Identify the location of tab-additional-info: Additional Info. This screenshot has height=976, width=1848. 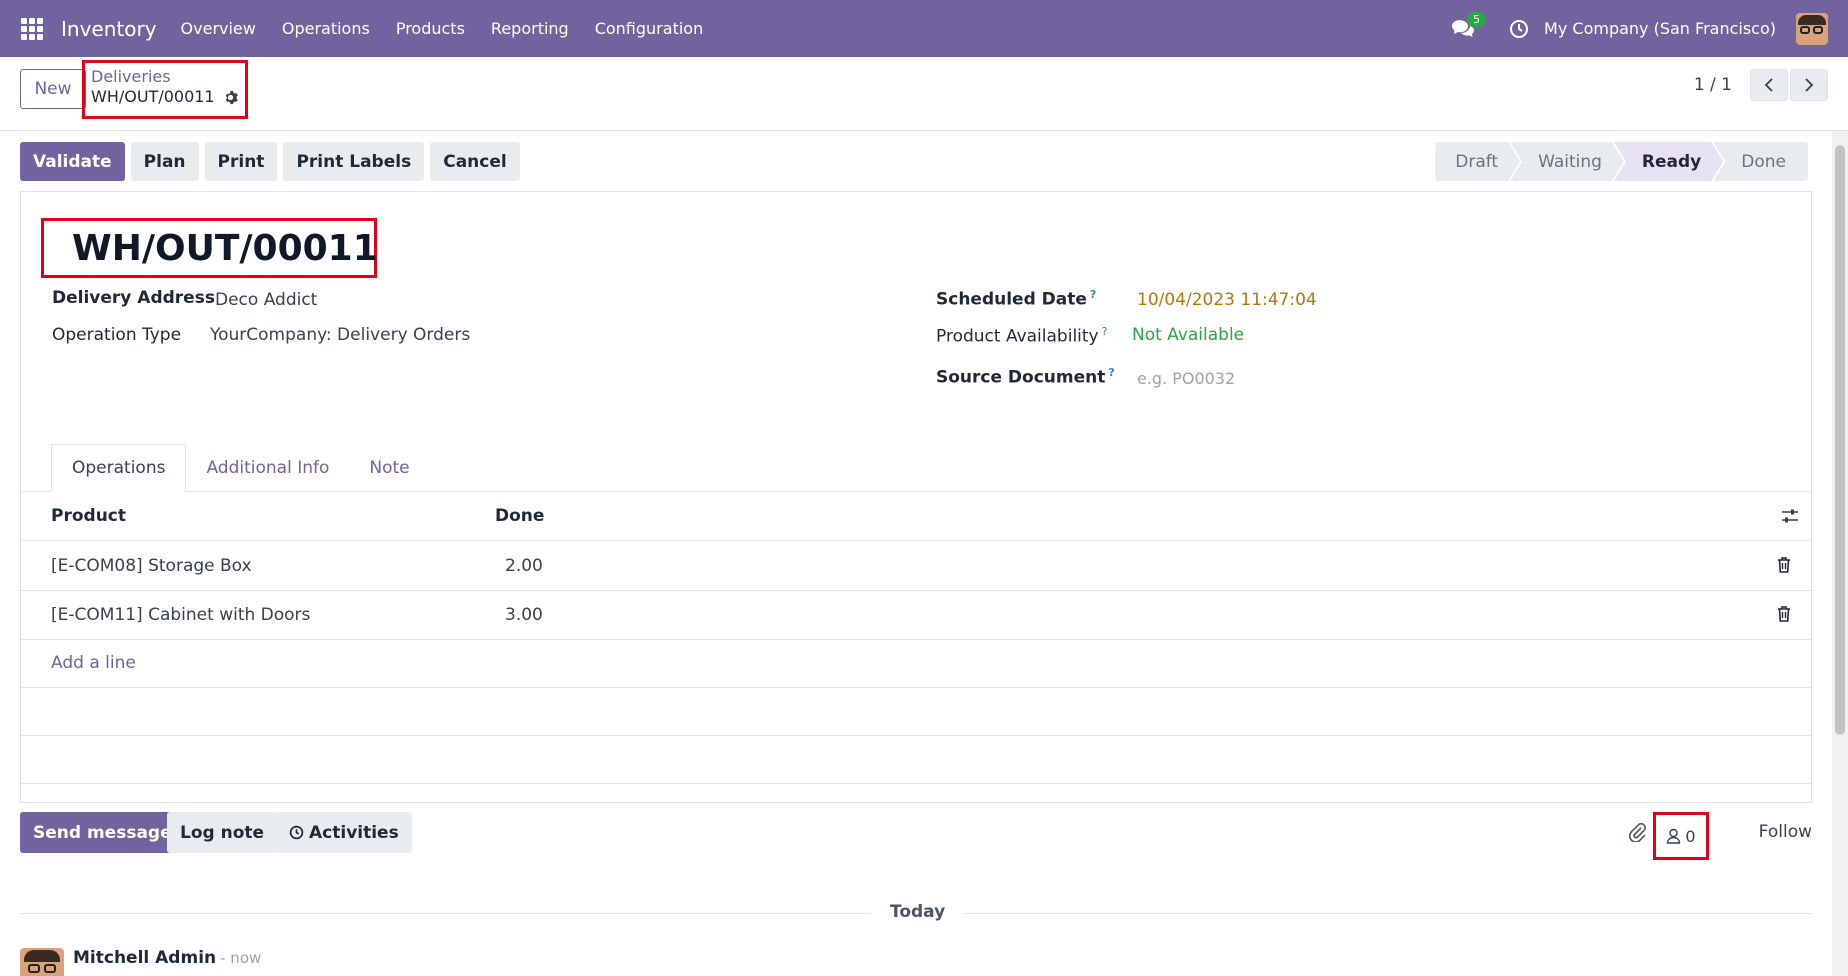
(267, 468).